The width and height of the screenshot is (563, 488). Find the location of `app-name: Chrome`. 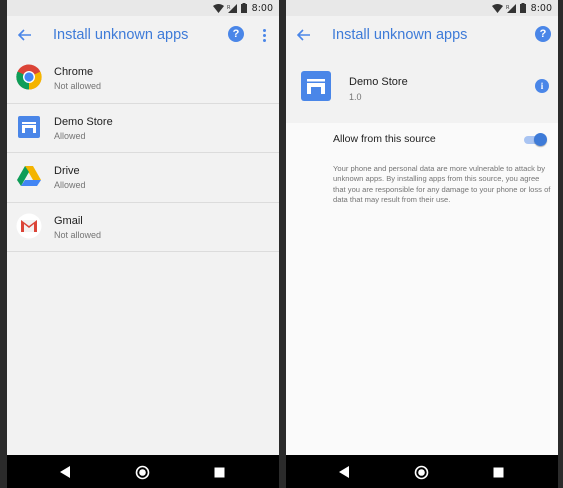

app-name: Chrome is located at coordinates (74, 72).